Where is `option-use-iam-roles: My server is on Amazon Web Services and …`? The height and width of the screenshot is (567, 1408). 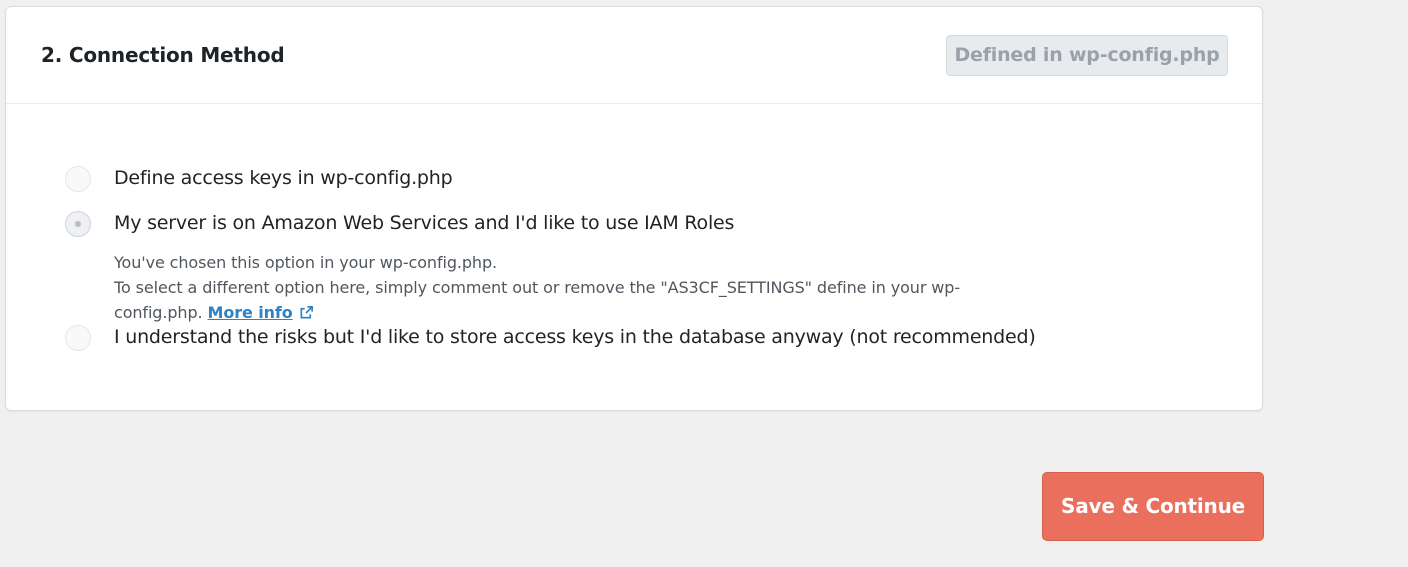
option-use-iam-roles: My server is on Amazon Web Services and … is located at coordinates (615, 225).